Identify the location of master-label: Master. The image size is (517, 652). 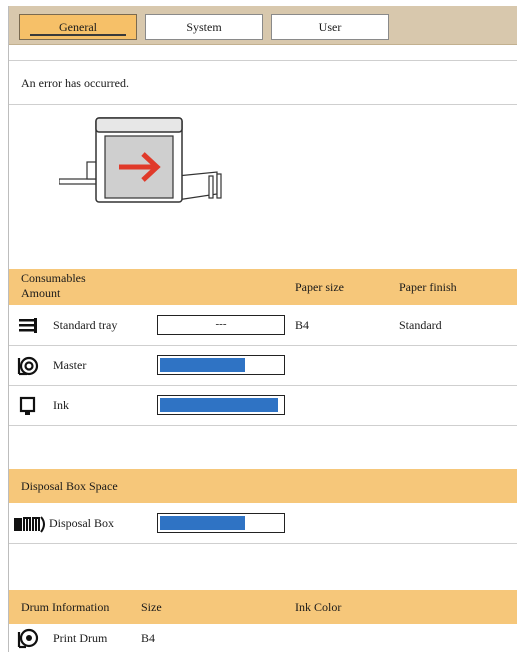
(70, 365).